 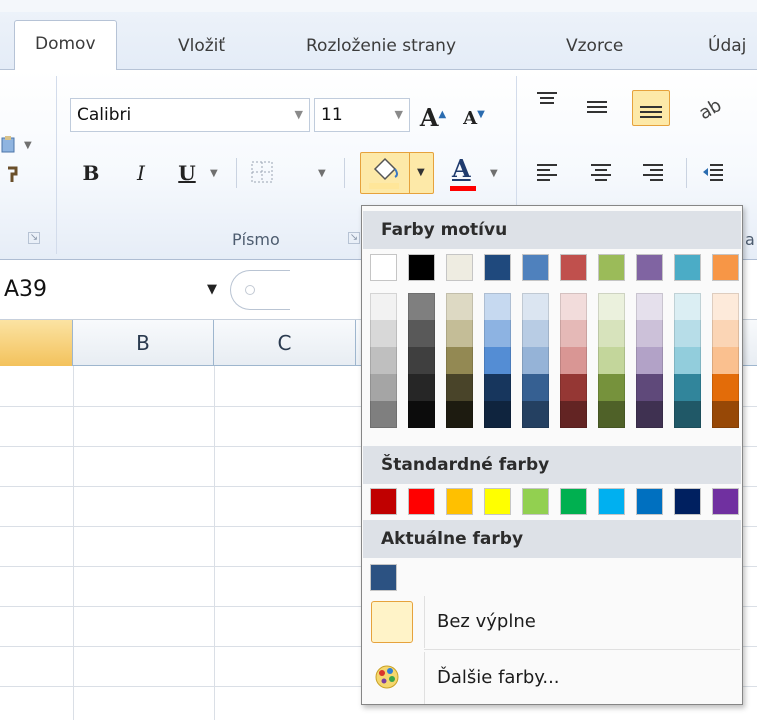 I want to click on recent-color-swatch, so click(x=383, y=577).